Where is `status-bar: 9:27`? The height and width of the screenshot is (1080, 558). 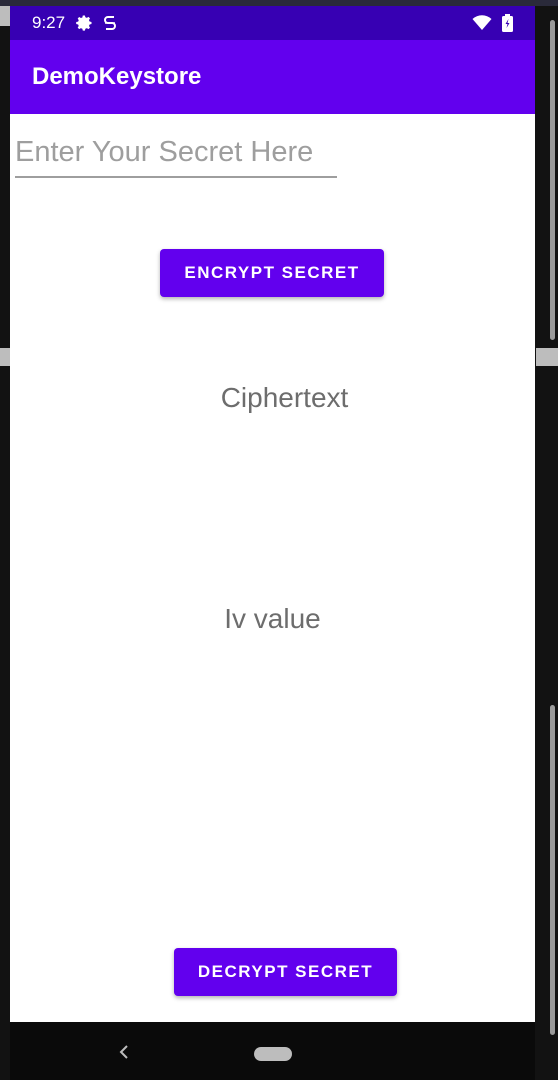 status-bar: 9:27 is located at coordinates (272, 23).